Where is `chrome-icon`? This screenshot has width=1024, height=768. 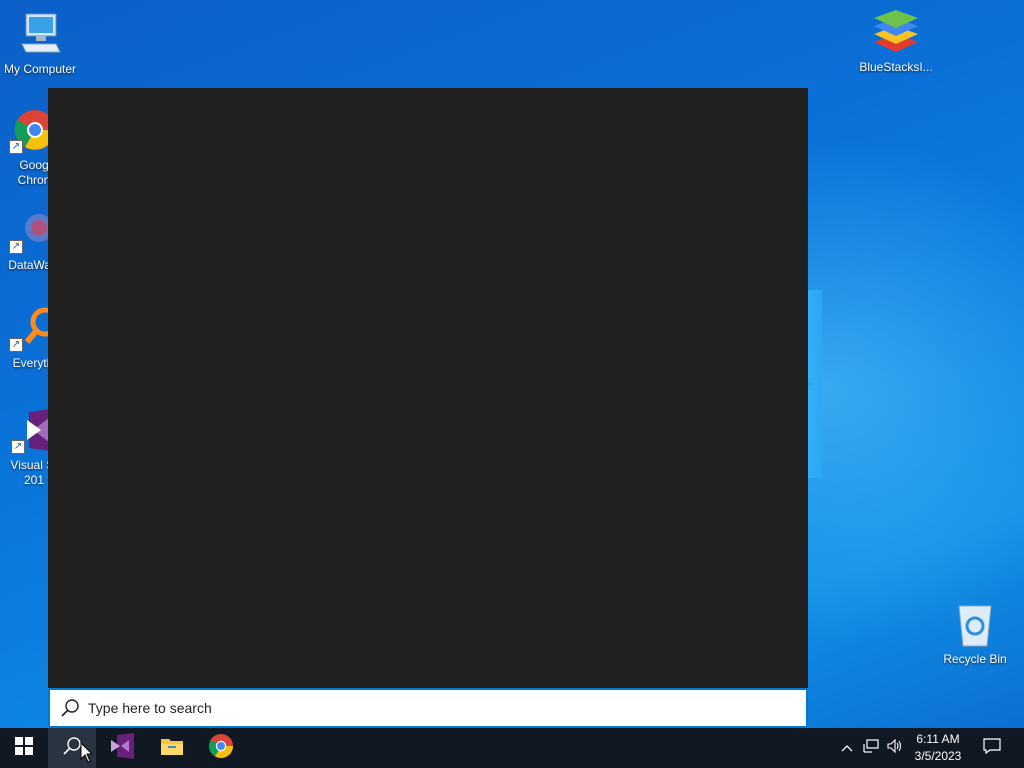 chrome-icon is located at coordinates (221, 748).